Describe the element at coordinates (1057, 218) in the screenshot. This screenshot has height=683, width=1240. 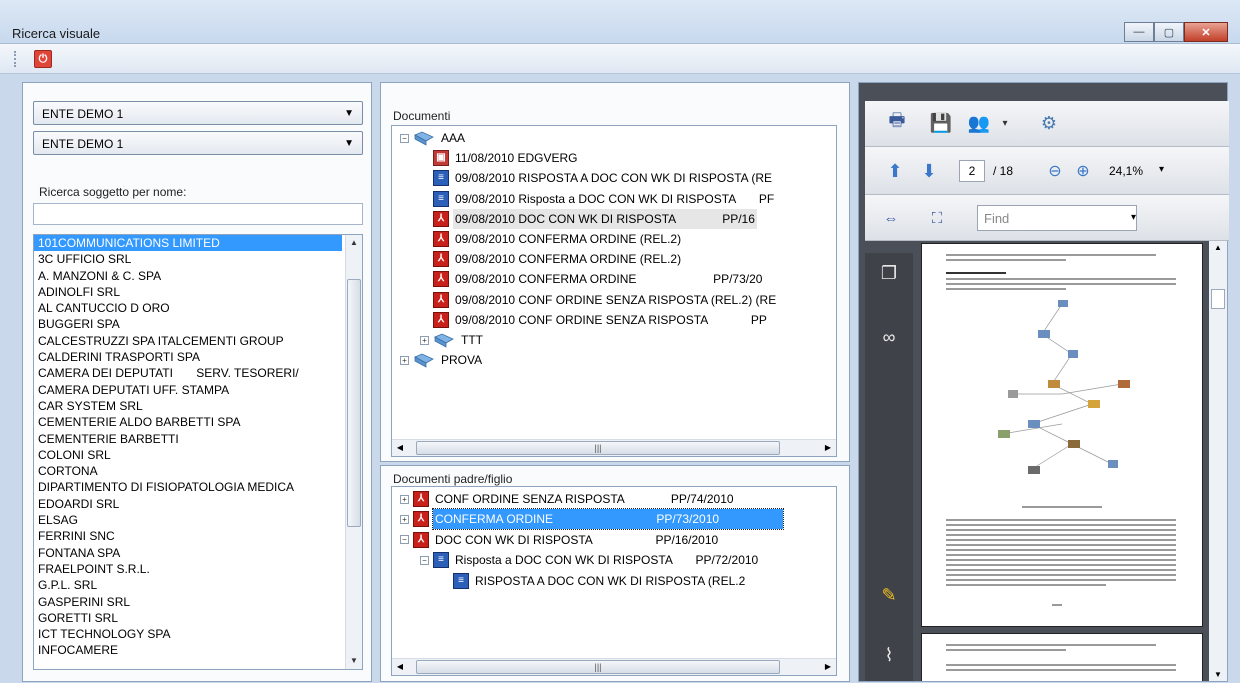
I see `find-input: Find` at that location.